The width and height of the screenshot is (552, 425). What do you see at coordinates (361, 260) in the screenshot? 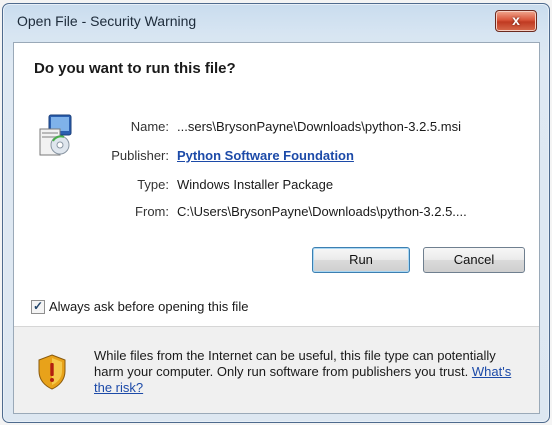
I see `run-button: Run` at bounding box center [361, 260].